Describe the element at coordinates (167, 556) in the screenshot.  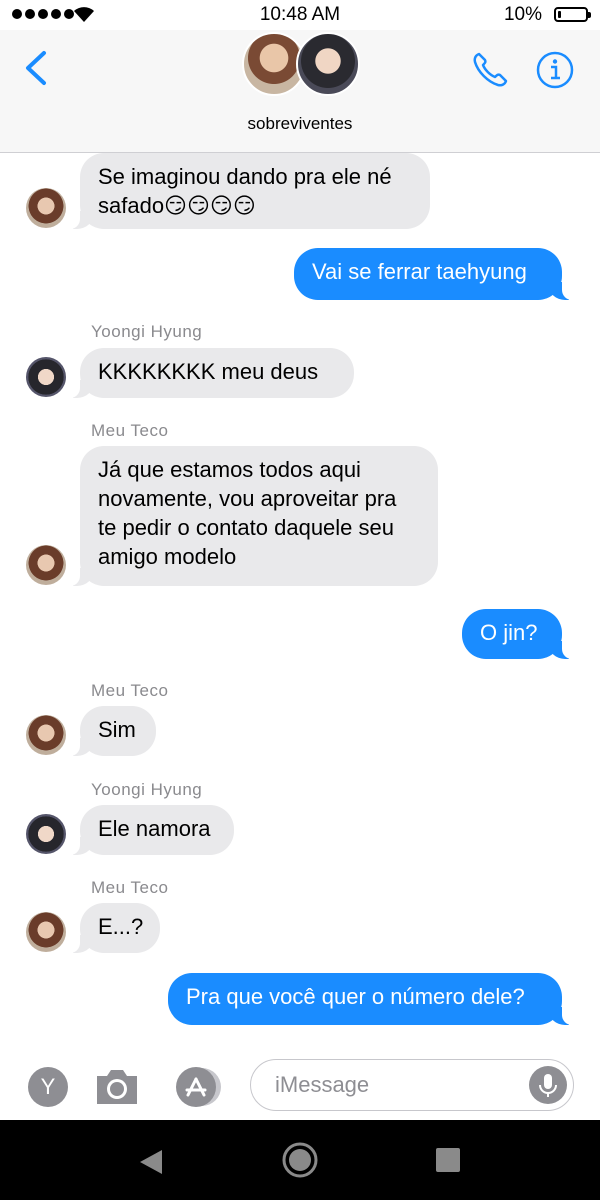
I see `message-text-line: amigo modelo` at that location.